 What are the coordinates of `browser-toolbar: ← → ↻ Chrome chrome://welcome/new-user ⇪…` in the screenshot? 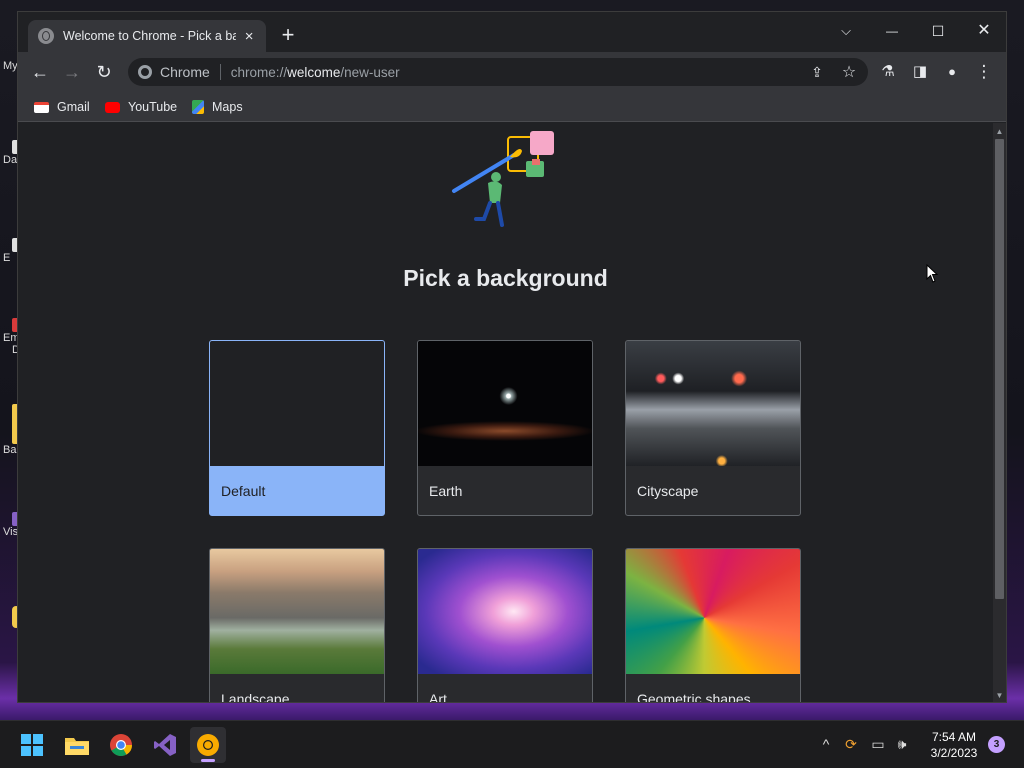 It's located at (512, 72).